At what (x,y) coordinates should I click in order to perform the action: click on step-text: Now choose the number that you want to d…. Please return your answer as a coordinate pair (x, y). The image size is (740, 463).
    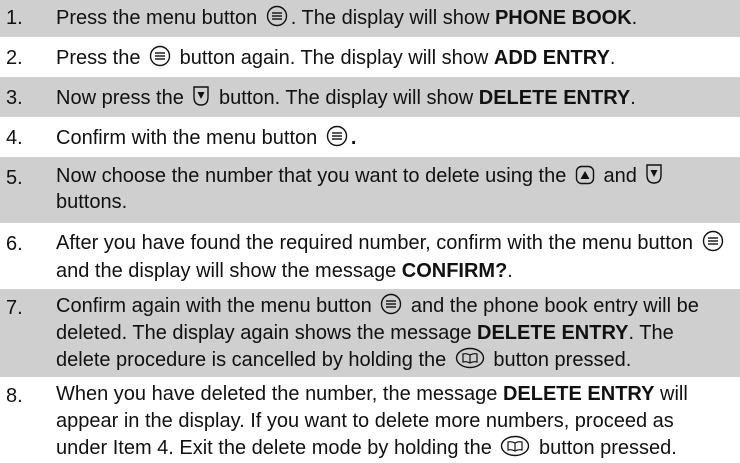
    Looking at the image, I should click on (393, 189).